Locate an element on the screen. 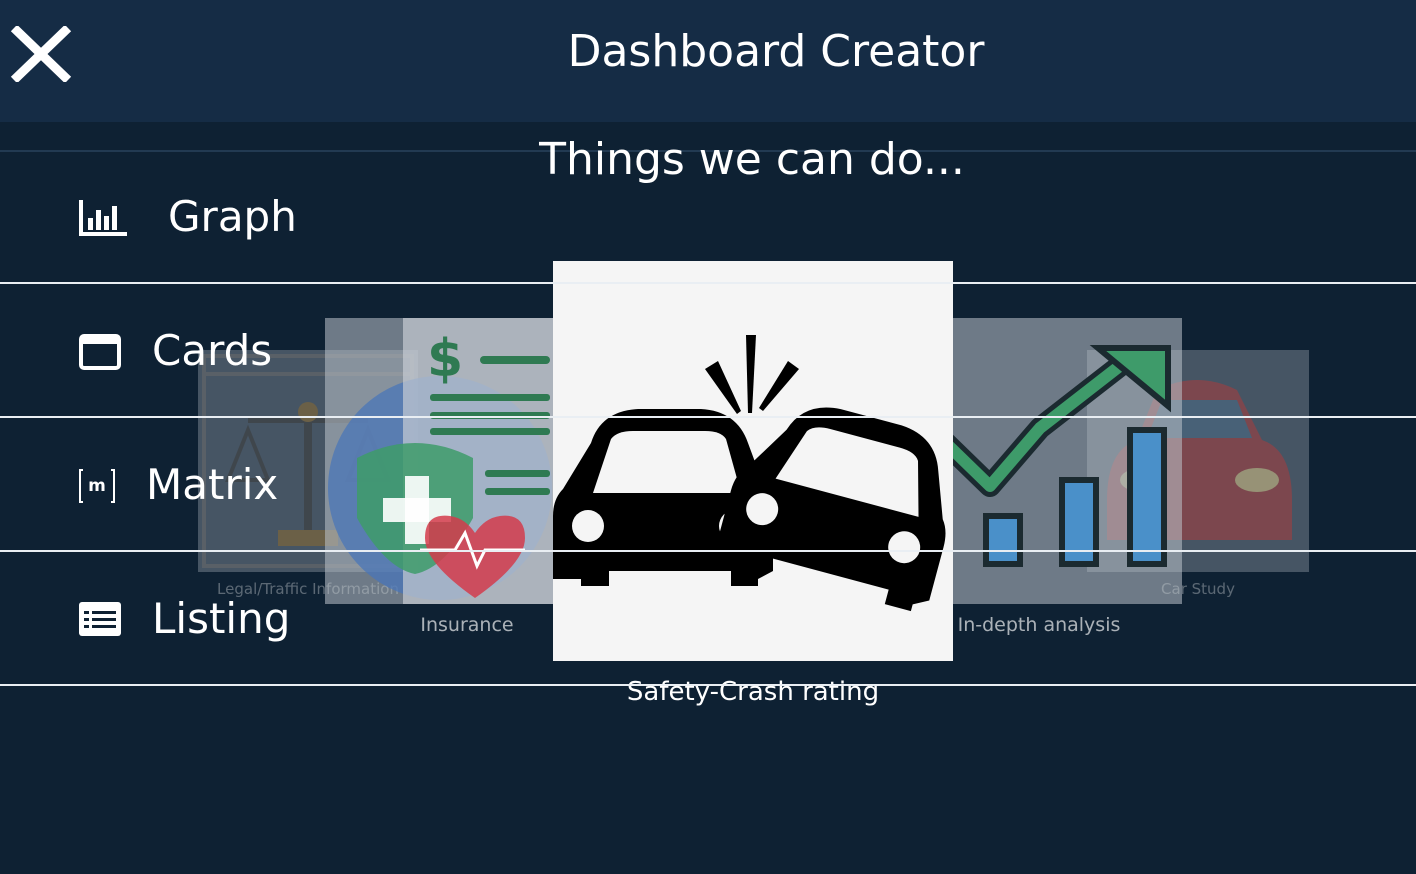 This screenshot has height=874, width=1416. menu-item-label: Cards is located at coordinates (212, 350).